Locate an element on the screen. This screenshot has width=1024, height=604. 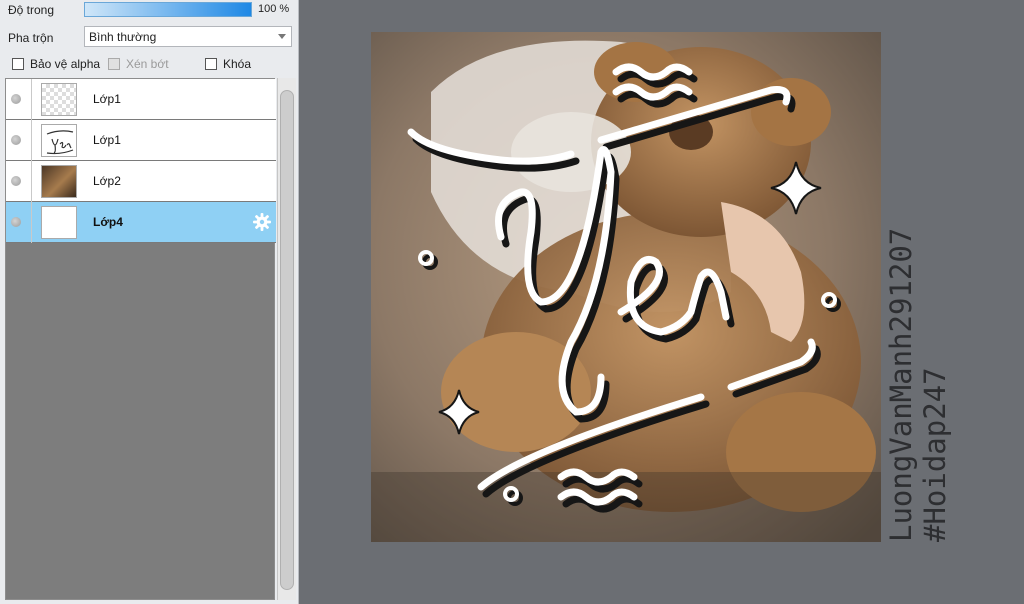
layer-row-selected: Lớp4 is located at coordinates (141, 222).